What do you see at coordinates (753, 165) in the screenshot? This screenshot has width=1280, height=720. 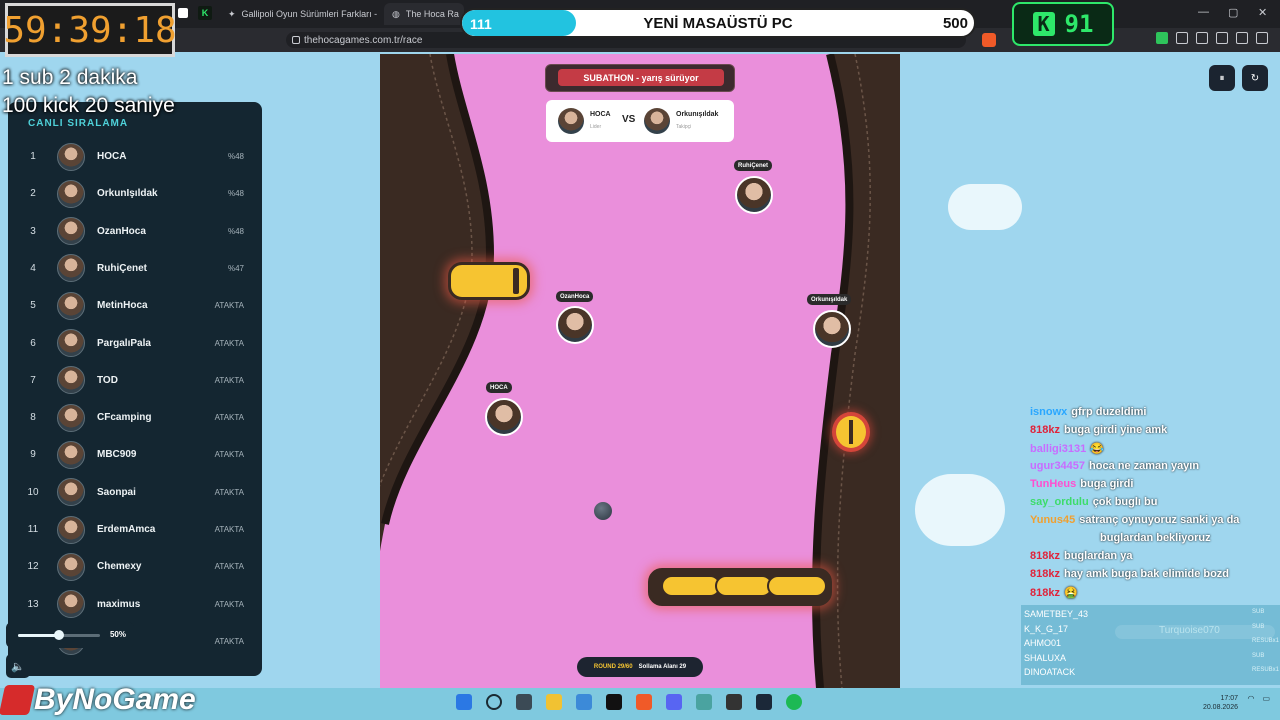 I see `player-tag: RuhiÇenet` at bounding box center [753, 165].